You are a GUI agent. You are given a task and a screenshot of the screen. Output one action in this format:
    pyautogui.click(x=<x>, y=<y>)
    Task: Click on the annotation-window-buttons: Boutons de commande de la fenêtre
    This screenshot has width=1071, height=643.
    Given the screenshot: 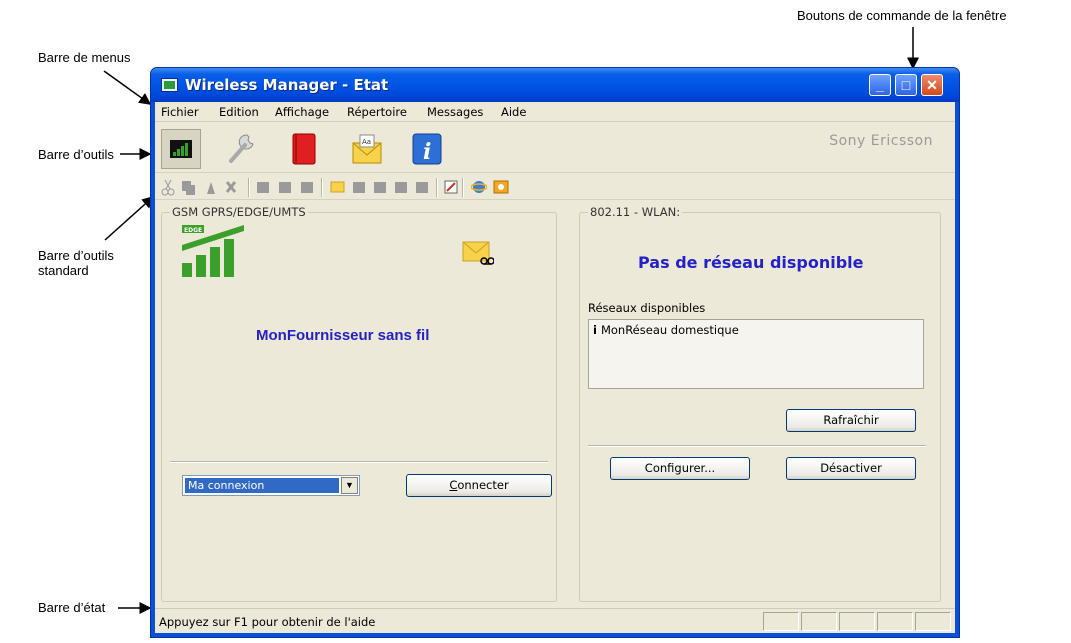 What is the action you would take?
    pyautogui.click(x=902, y=15)
    